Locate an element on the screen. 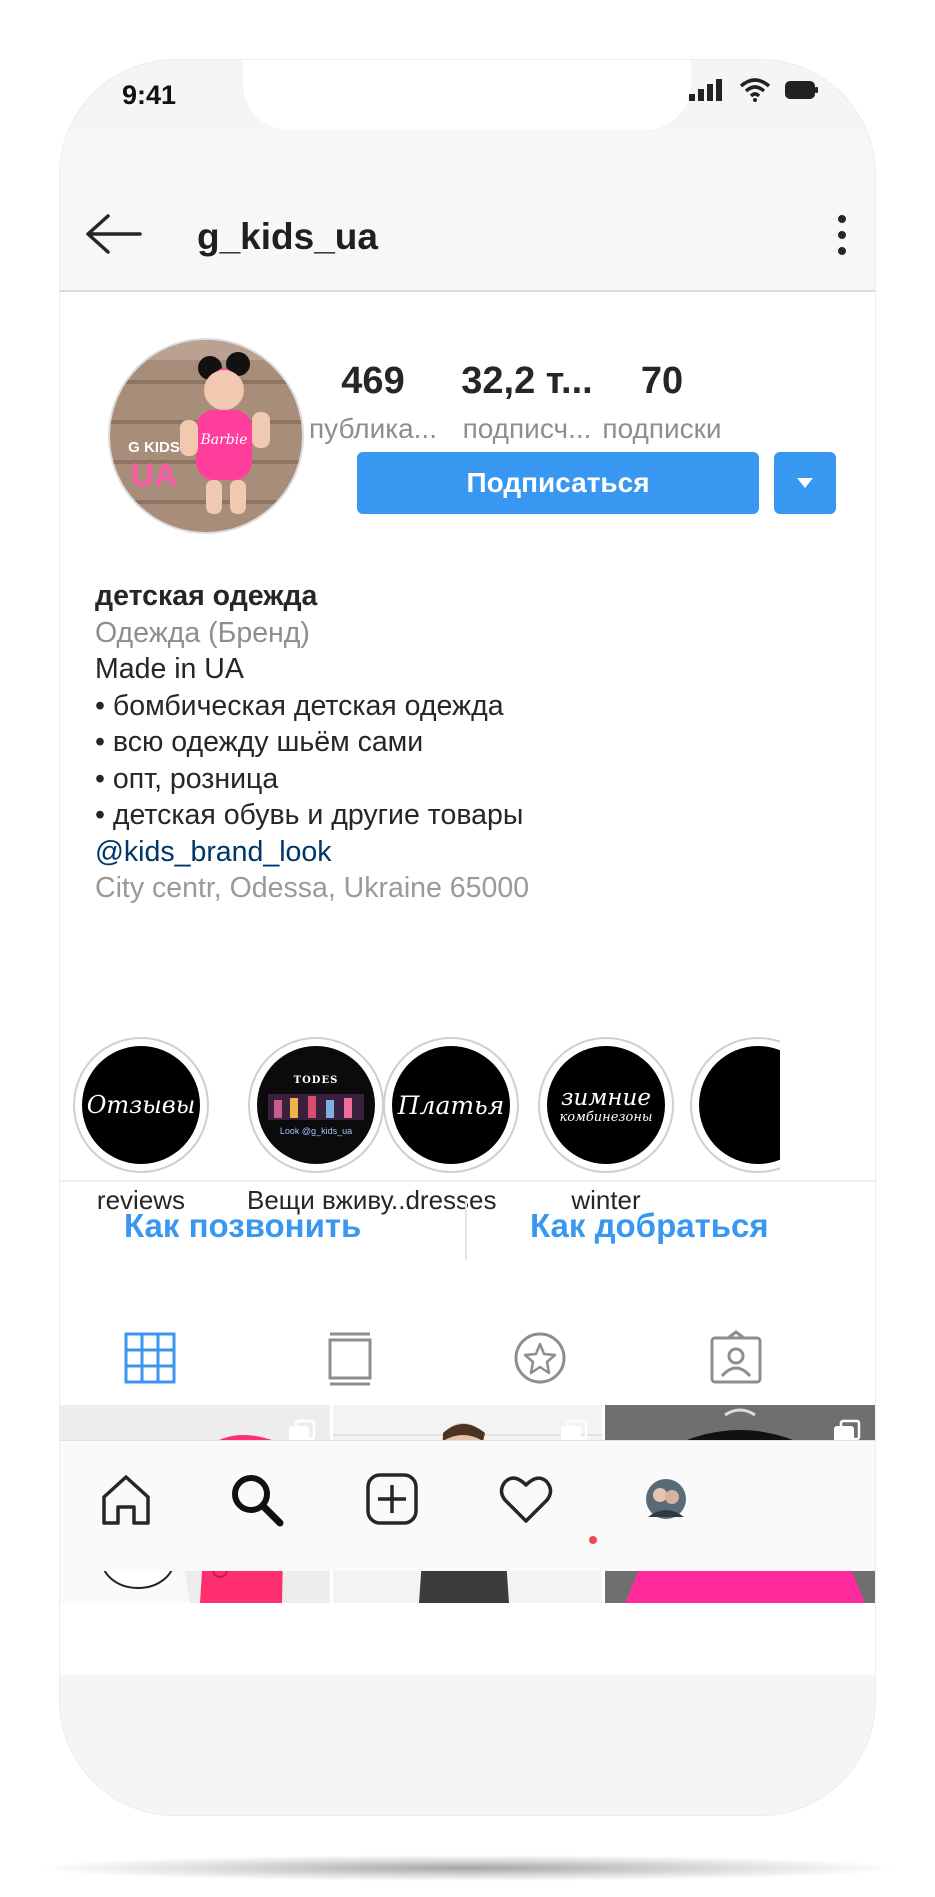  more-options-button is located at coordinates (842, 235).